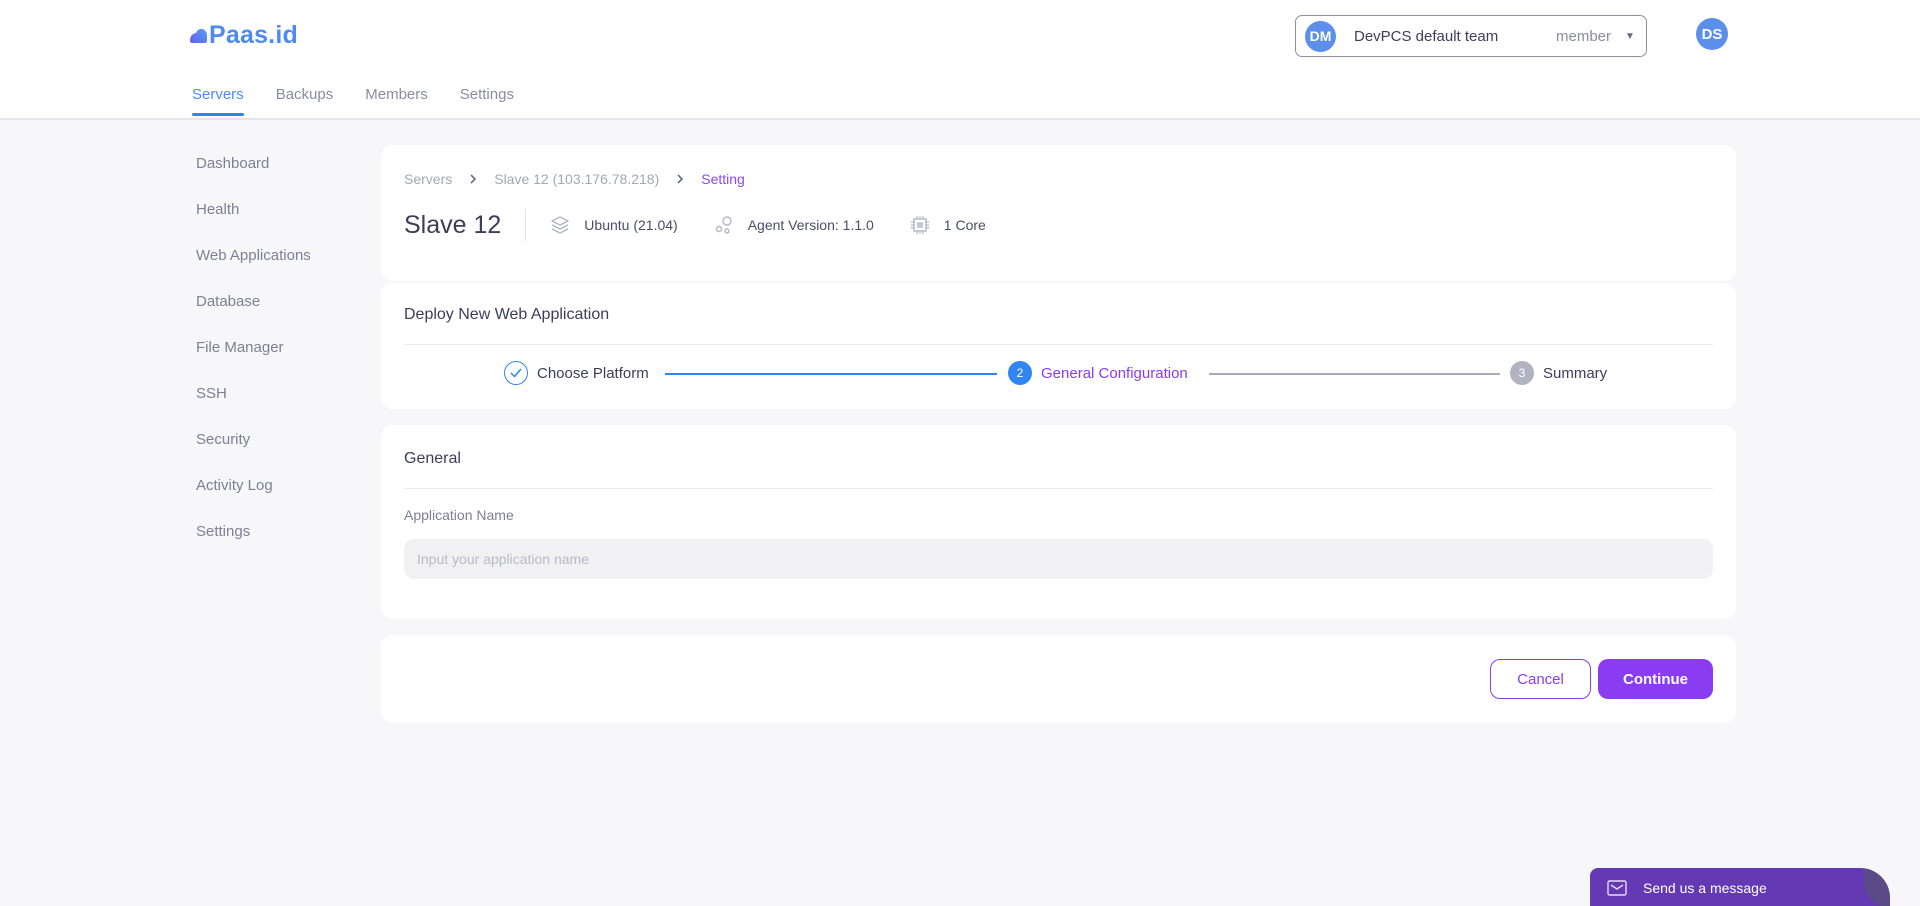 The height and width of the screenshot is (906, 1920). Describe the element at coordinates (218, 101) in the screenshot. I see `tab-servers: Servers` at that location.